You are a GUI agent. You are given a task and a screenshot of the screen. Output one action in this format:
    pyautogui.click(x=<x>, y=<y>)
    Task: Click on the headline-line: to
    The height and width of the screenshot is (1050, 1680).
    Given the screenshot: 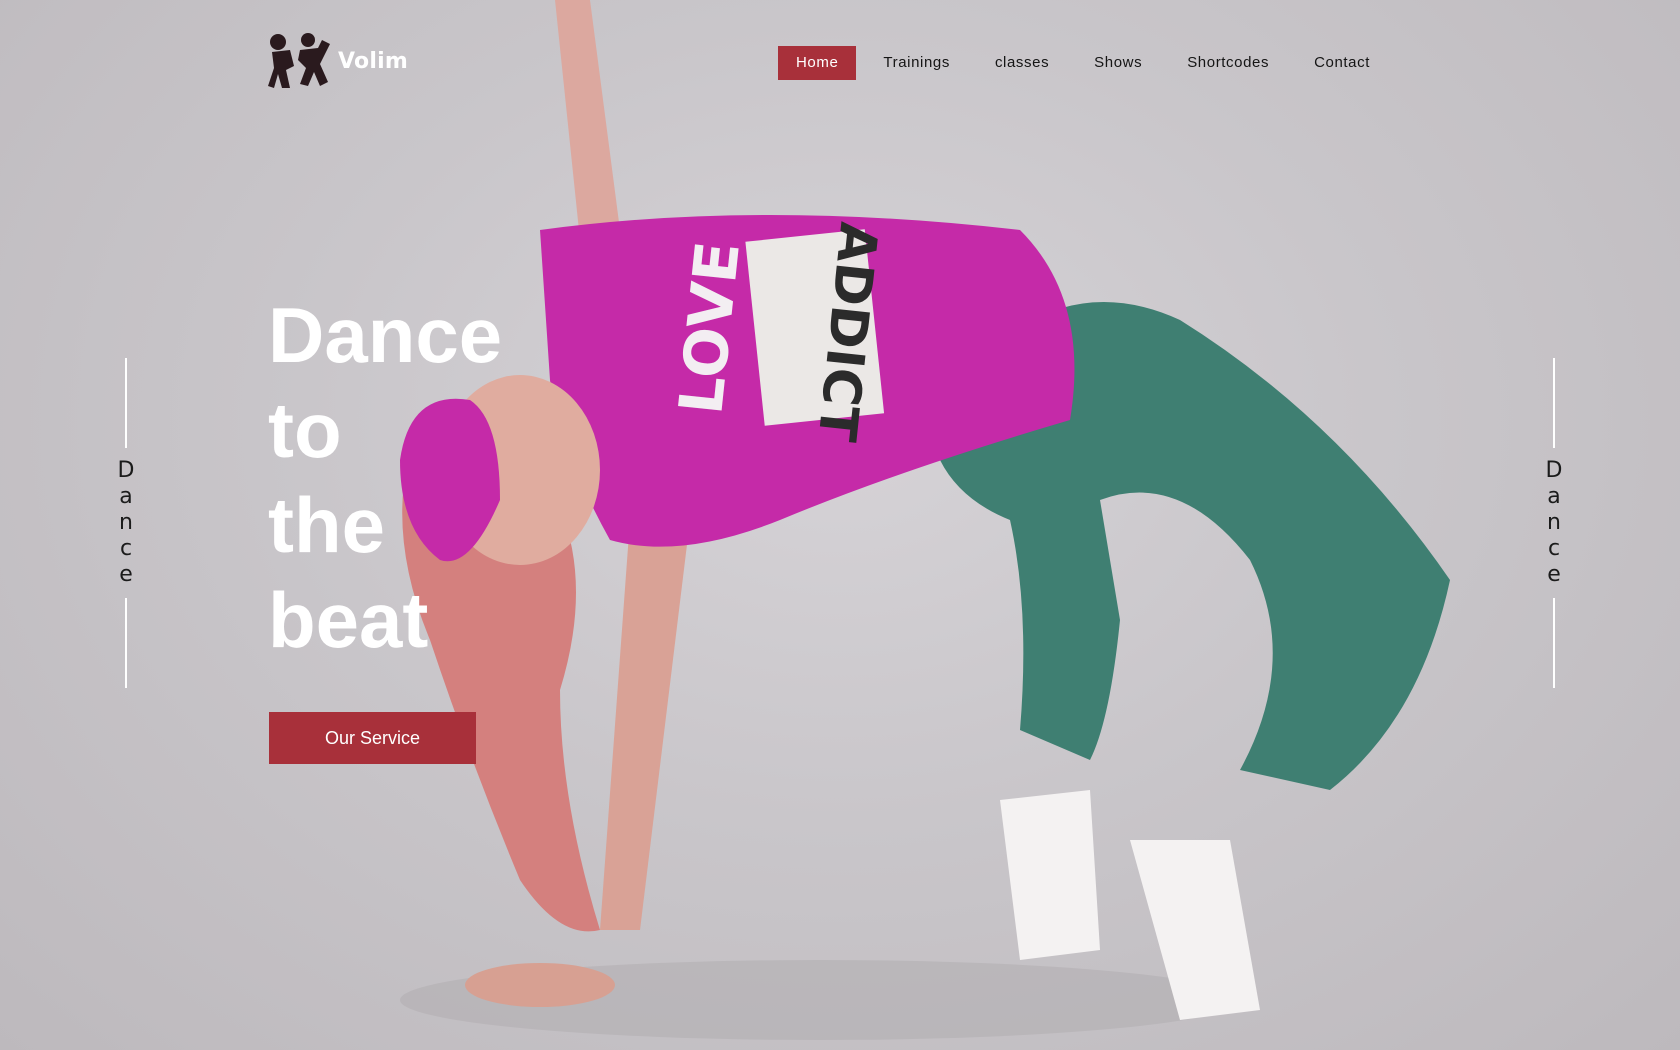 What is the action you would take?
    pyautogui.click(x=305, y=430)
    